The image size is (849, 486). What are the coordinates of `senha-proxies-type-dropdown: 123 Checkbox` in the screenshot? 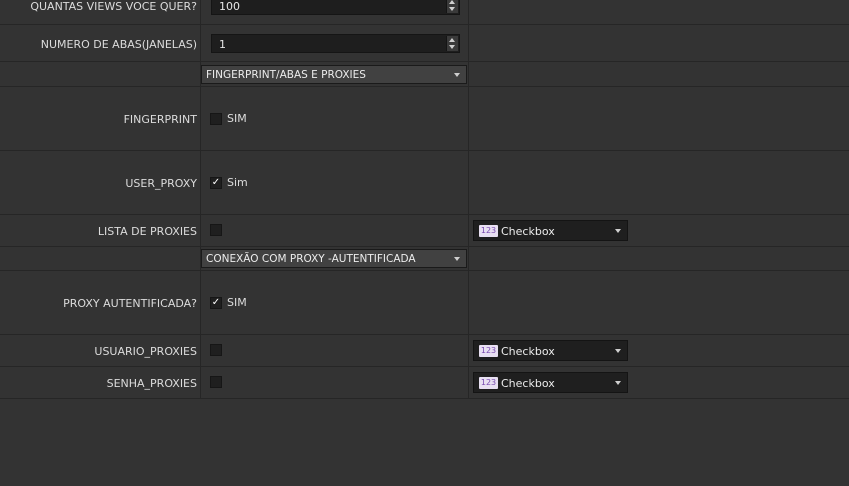 It's located at (550, 382).